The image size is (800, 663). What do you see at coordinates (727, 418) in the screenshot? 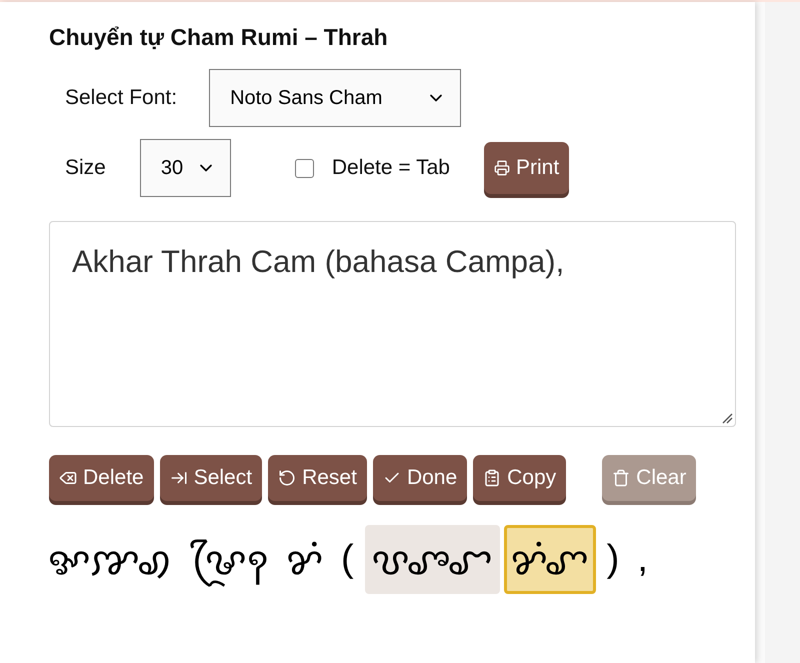
I see `resize-grip-icon` at bounding box center [727, 418].